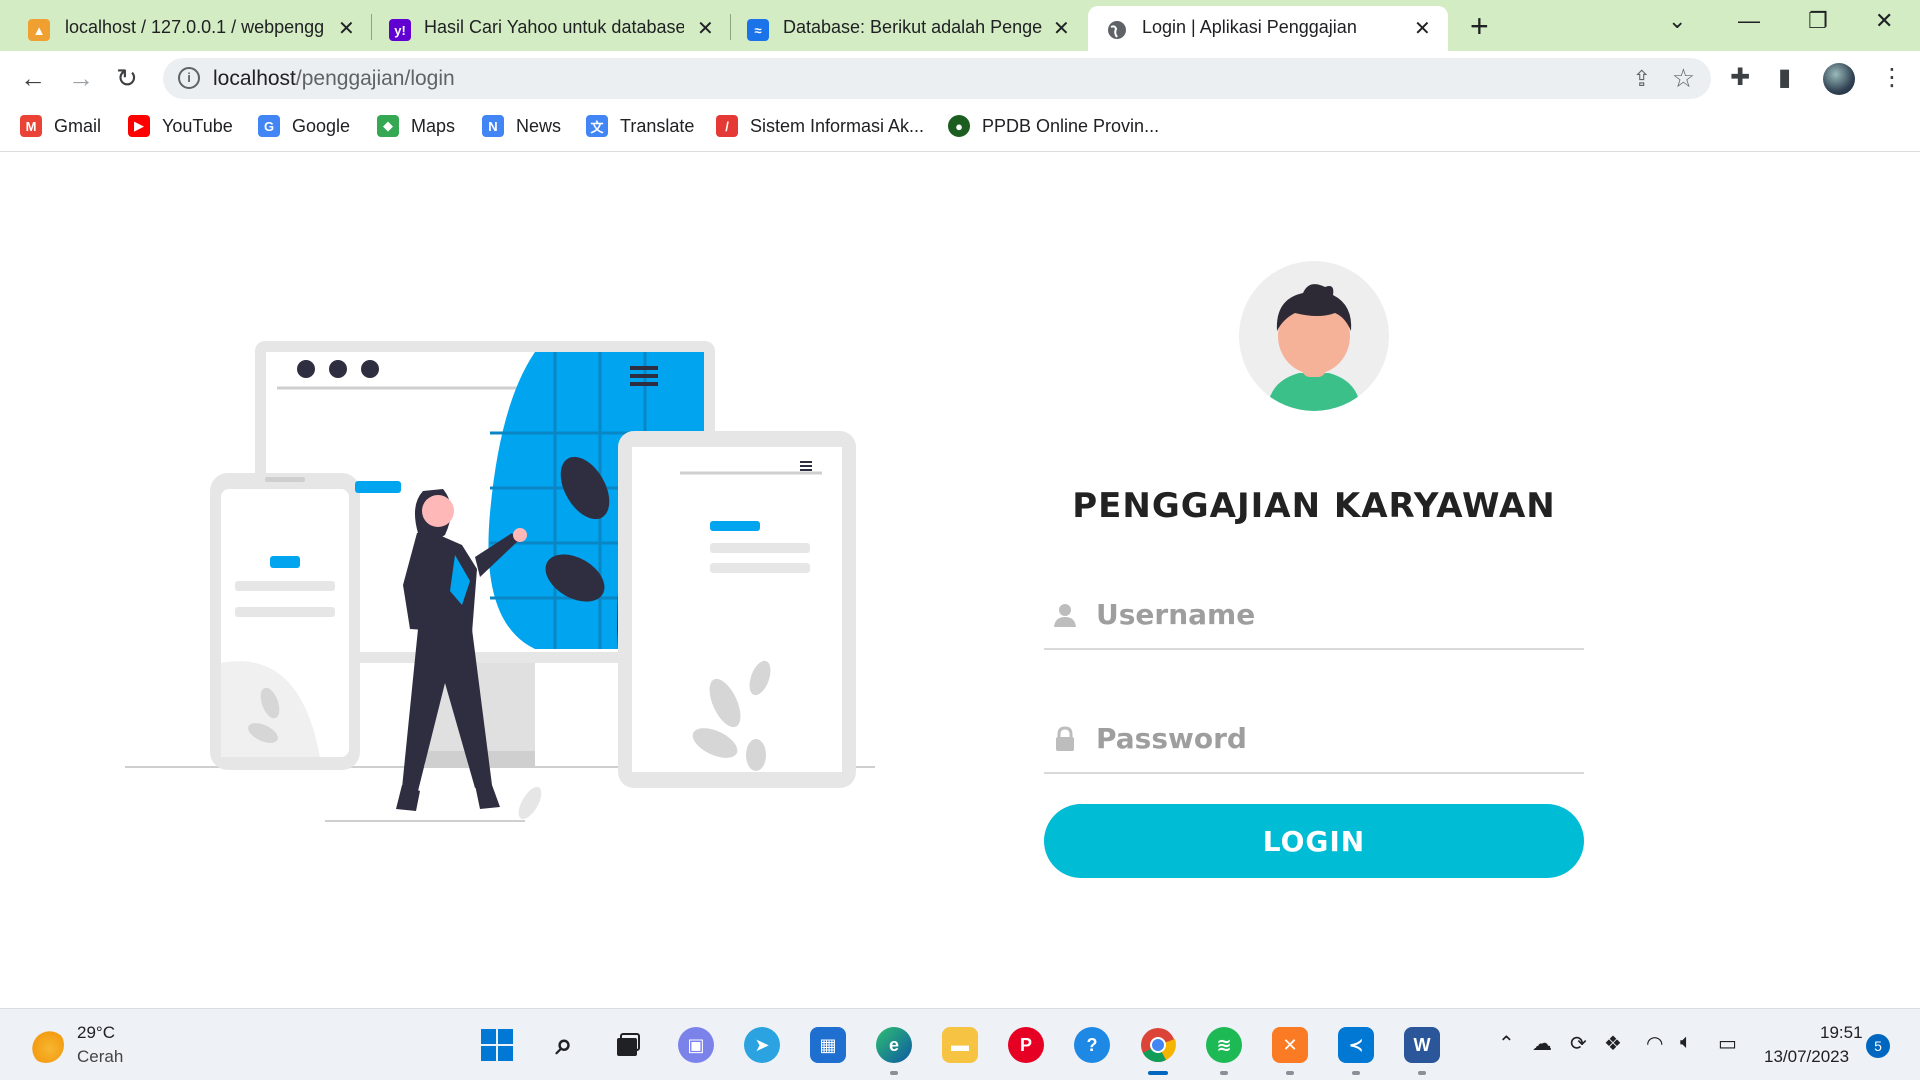  I want to click on password-input, so click(1331, 738).